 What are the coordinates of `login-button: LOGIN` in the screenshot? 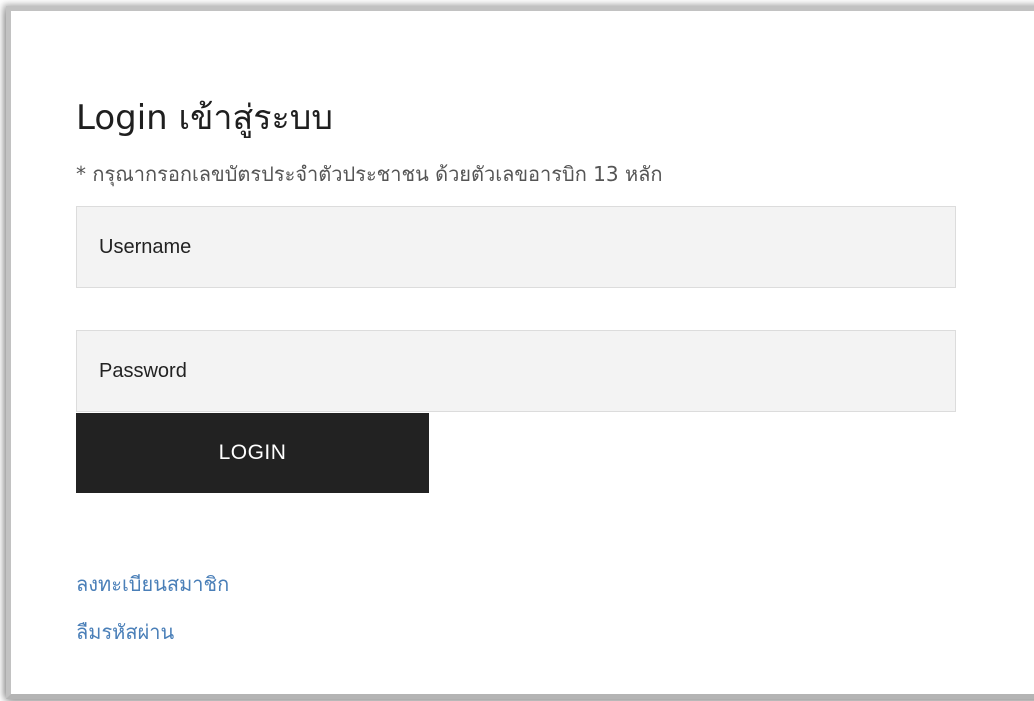 It's located at (252, 453).